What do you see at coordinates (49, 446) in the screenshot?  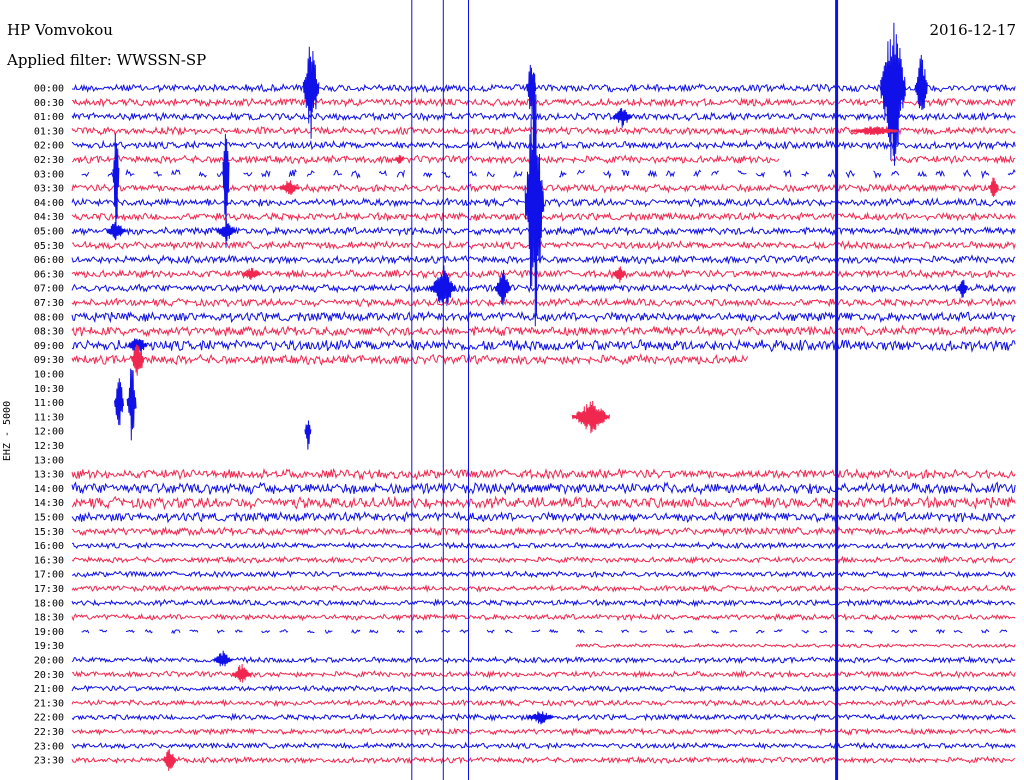 I see `time-label: 12:30` at bounding box center [49, 446].